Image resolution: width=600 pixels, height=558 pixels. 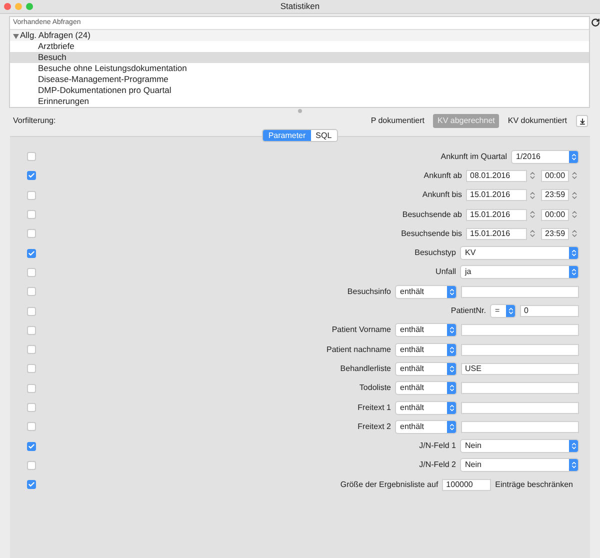 I want to click on input-field: 100000, so click(x=467, y=484).